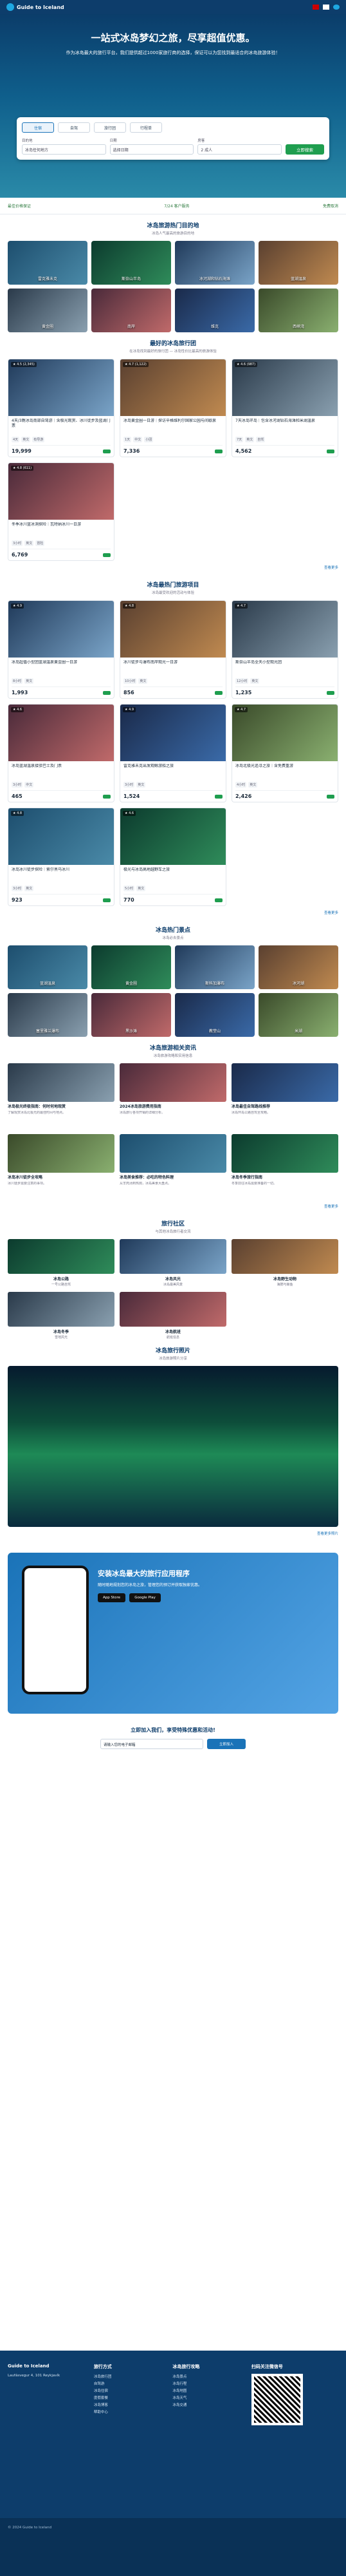  Describe the element at coordinates (215, 263) in the screenshot. I see `destination-tile: 冰河湖和钻石海滩` at that location.